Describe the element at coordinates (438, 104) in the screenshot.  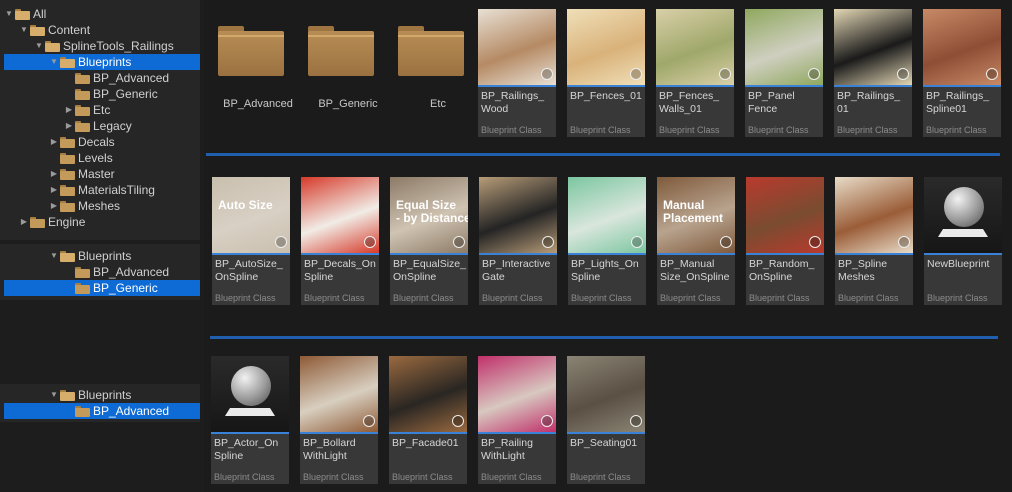
I see `folder-label: Etc` at that location.